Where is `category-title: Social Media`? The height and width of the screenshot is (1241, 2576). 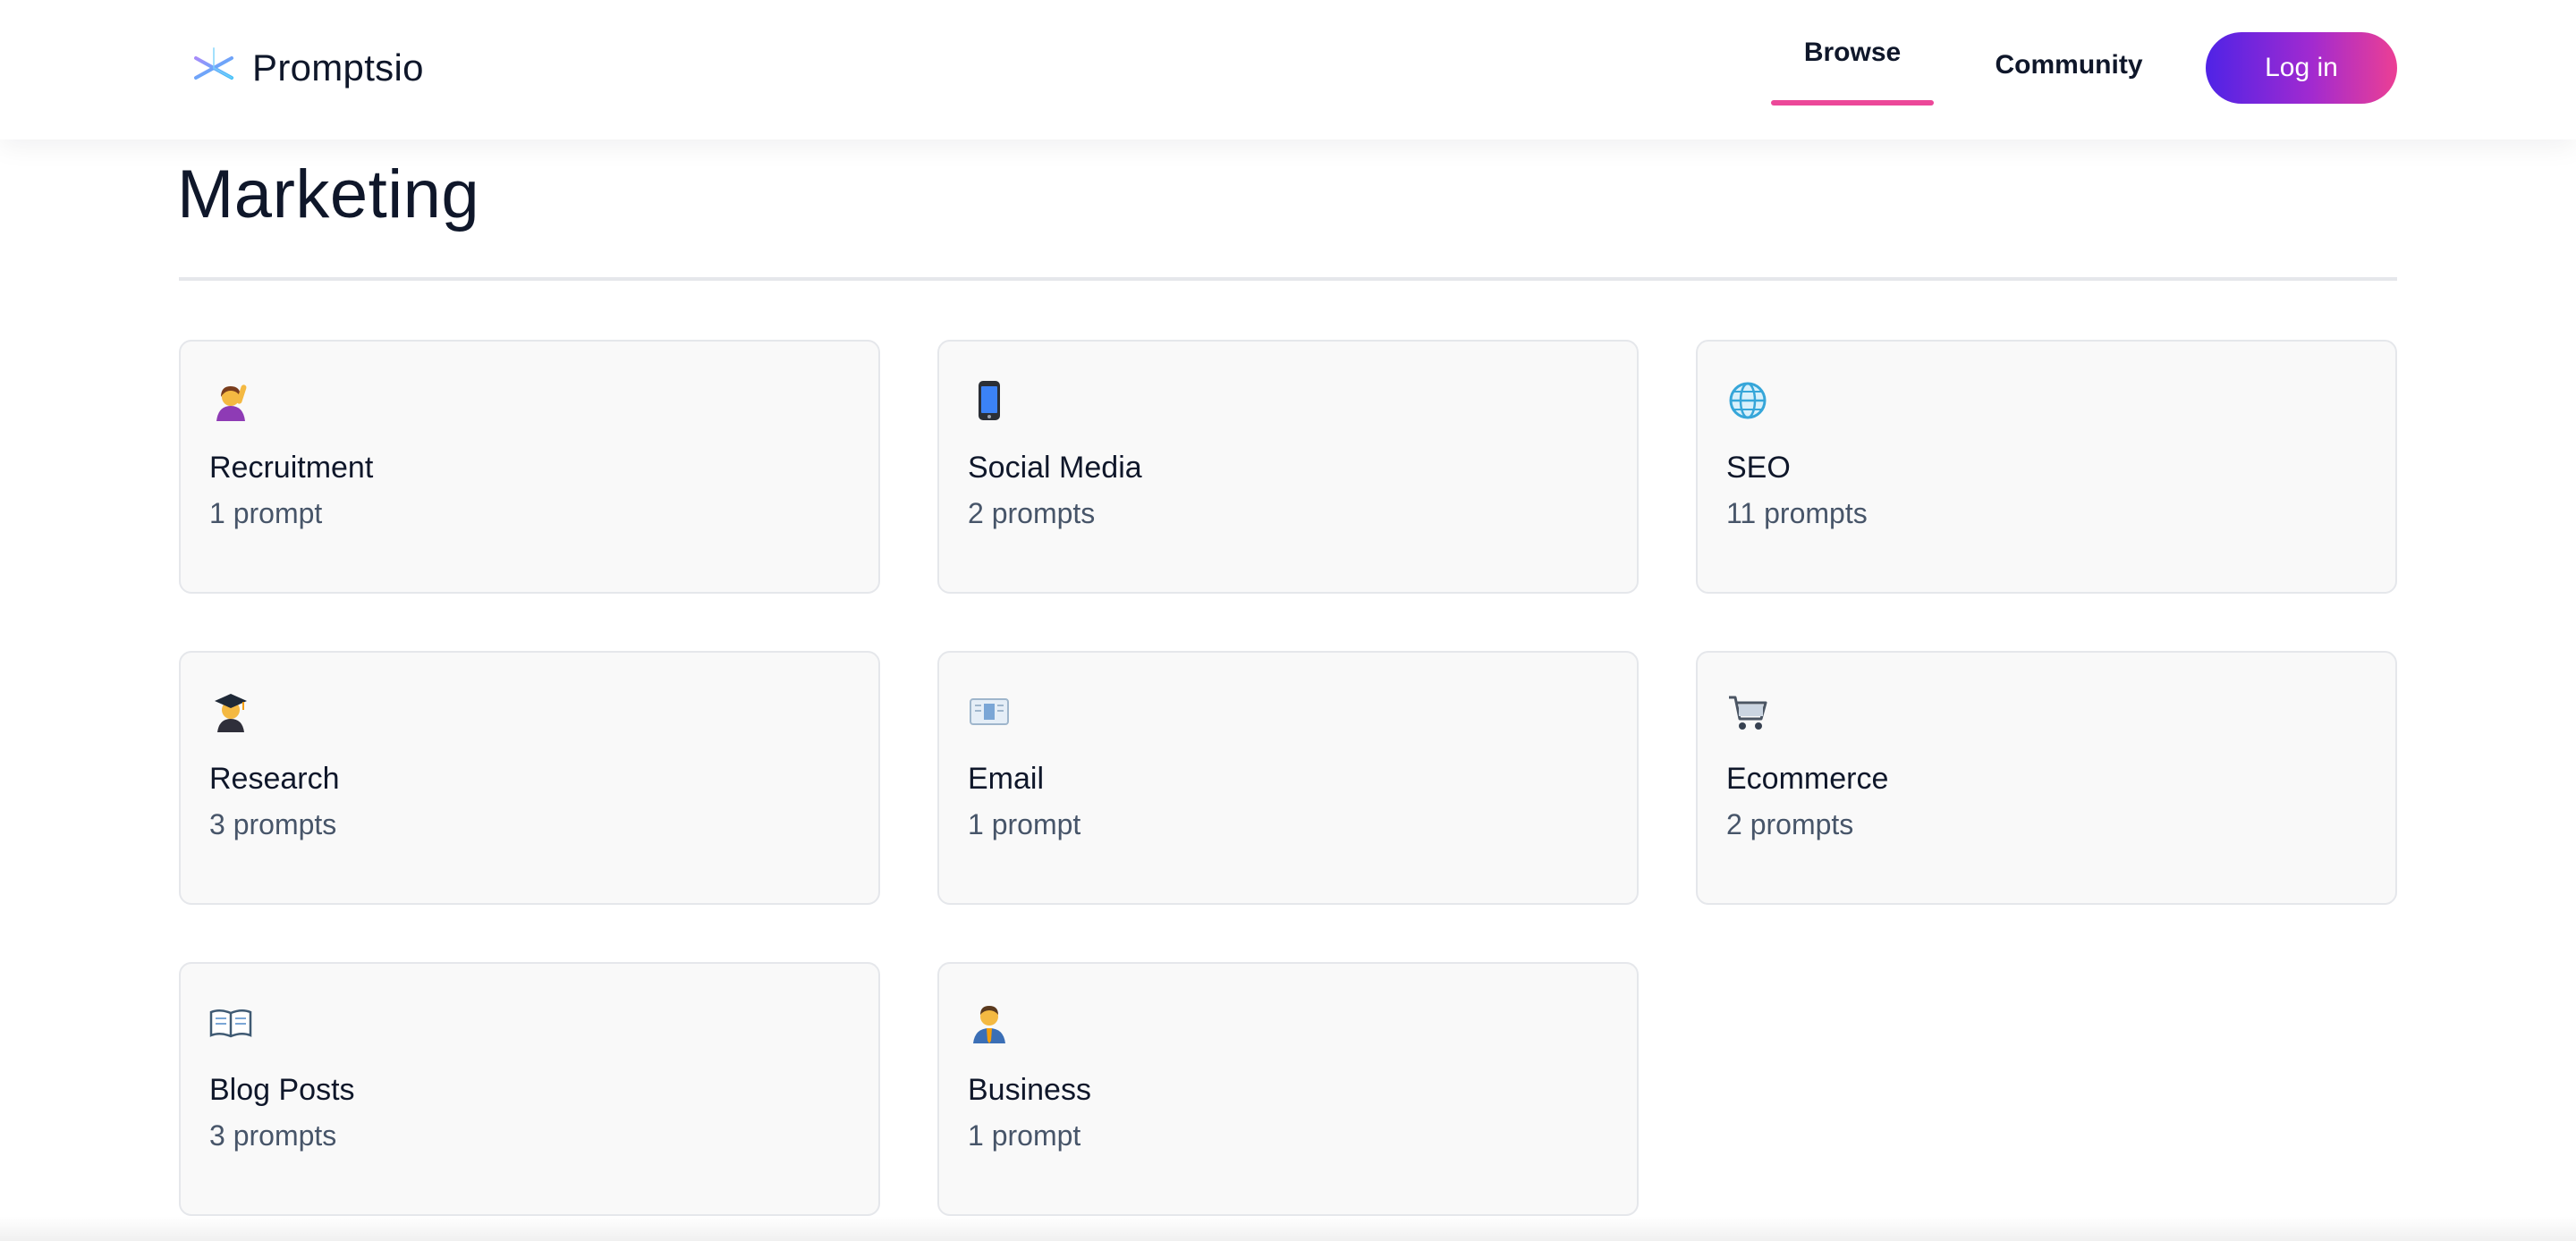
category-title: Social Media is located at coordinates (1055, 468).